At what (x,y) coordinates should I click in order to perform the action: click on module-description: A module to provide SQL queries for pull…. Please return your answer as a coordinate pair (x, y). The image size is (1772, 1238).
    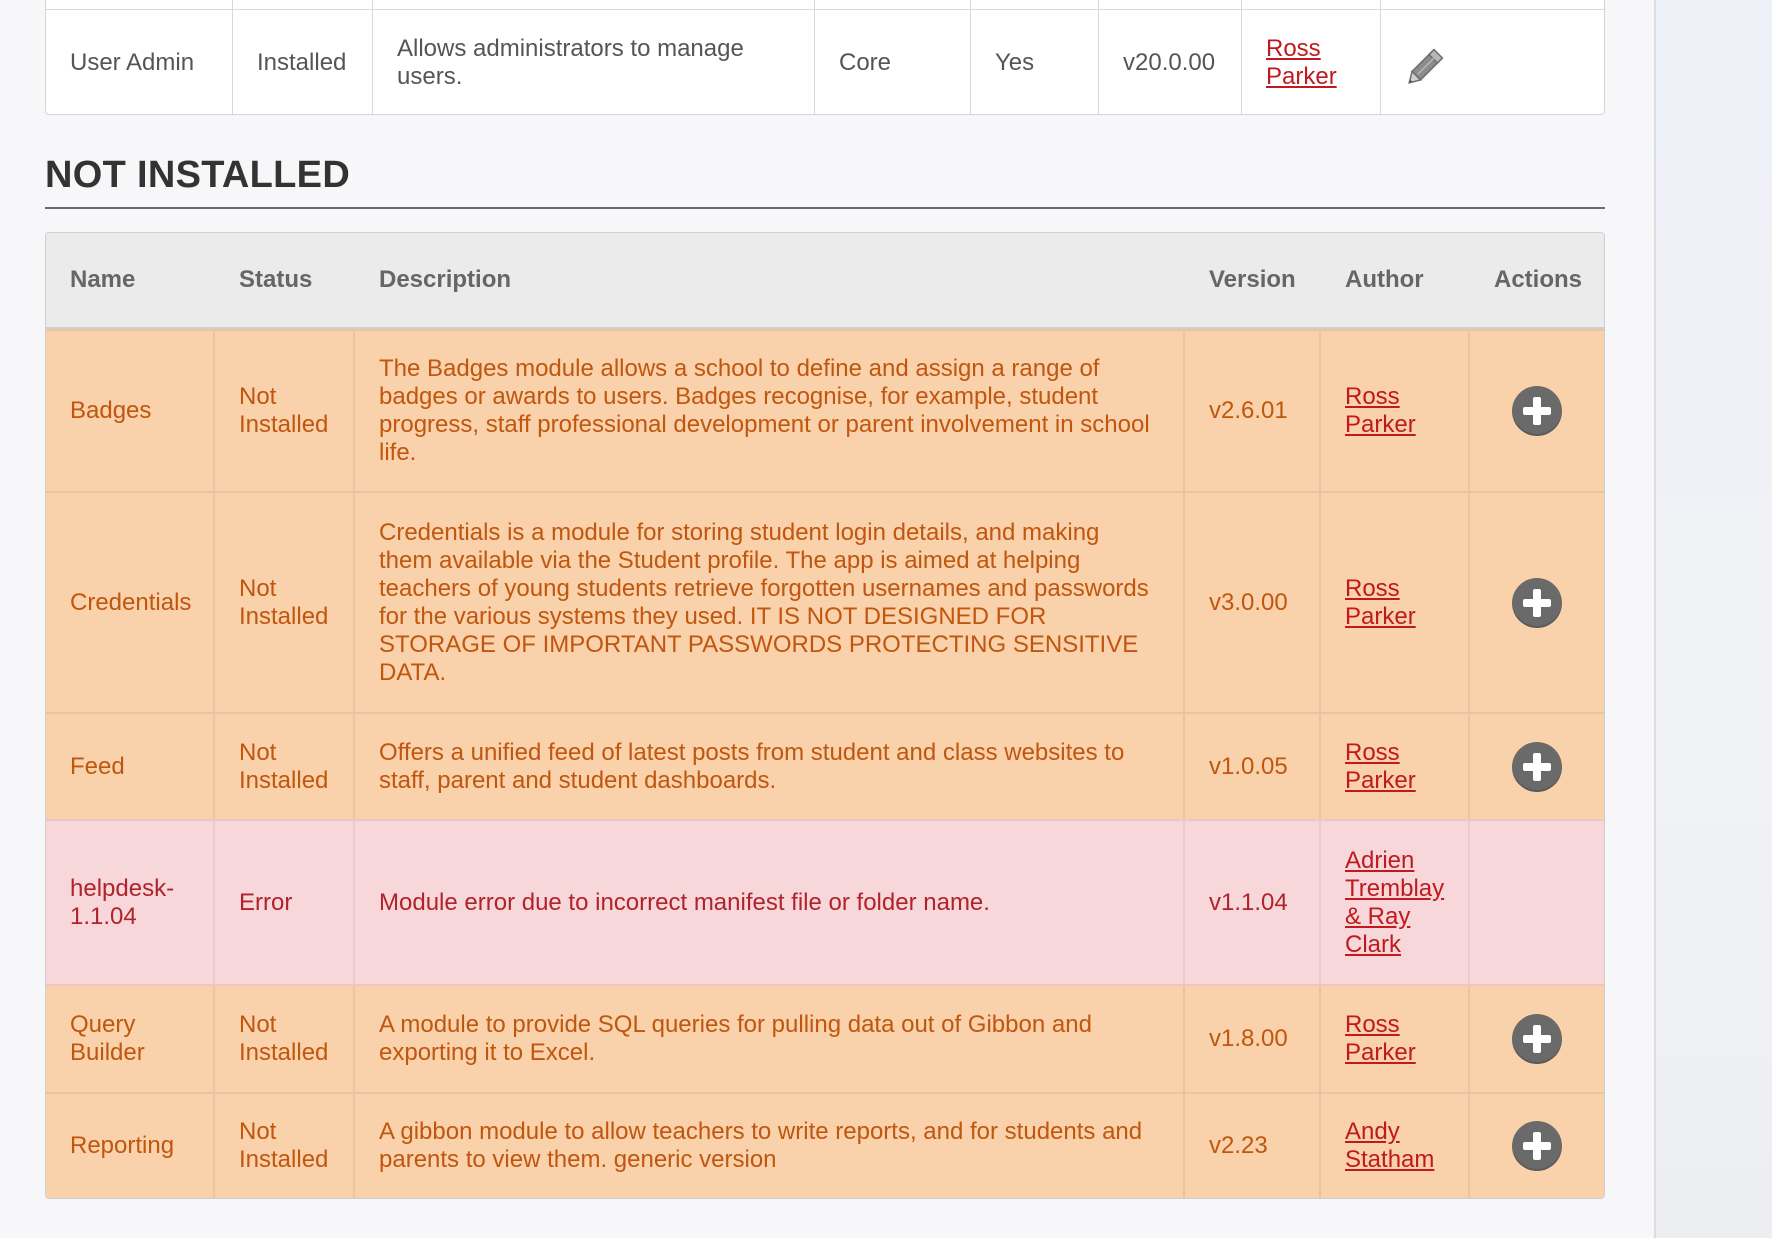
    Looking at the image, I should click on (770, 1039).